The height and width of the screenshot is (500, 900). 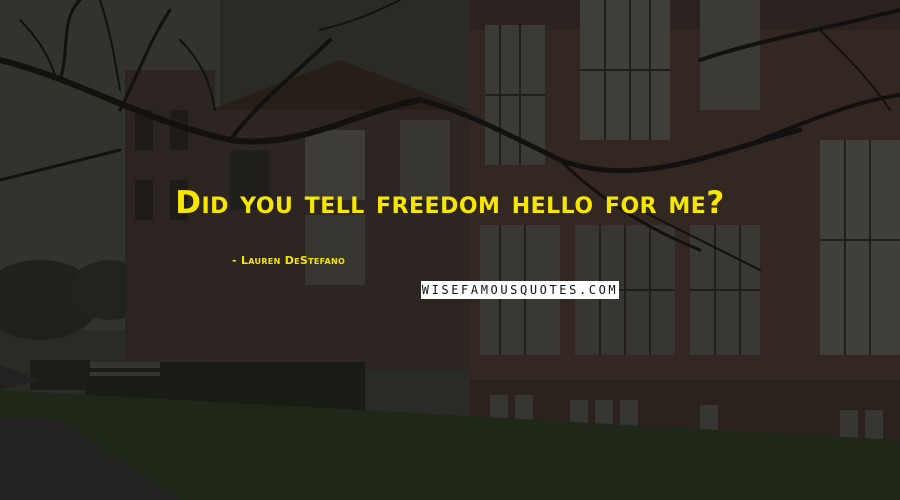 What do you see at coordinates (450, 203) in the screenshot?
I see `quote-text: Did you tell freedom hello for me?` at bounding box center [450, 203].